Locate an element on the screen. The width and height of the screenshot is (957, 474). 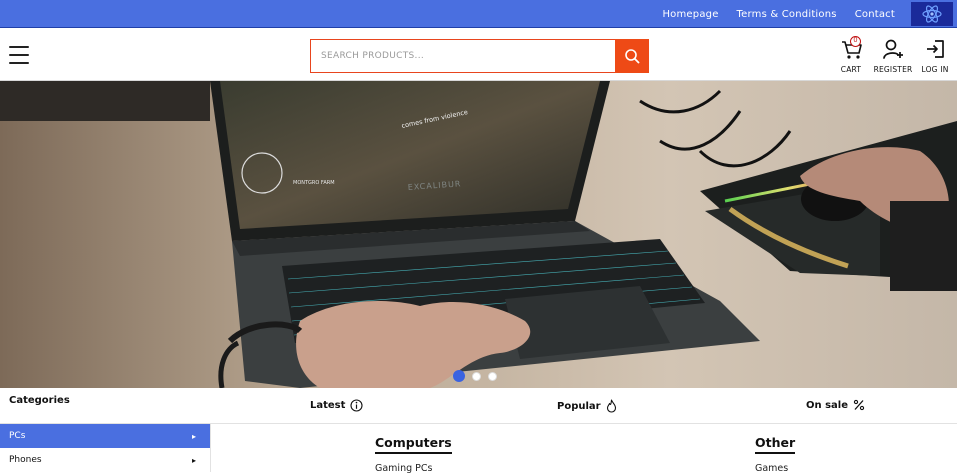
top-links: Homepage Terms & Conditions Contact is located at coordinates (778, 14).